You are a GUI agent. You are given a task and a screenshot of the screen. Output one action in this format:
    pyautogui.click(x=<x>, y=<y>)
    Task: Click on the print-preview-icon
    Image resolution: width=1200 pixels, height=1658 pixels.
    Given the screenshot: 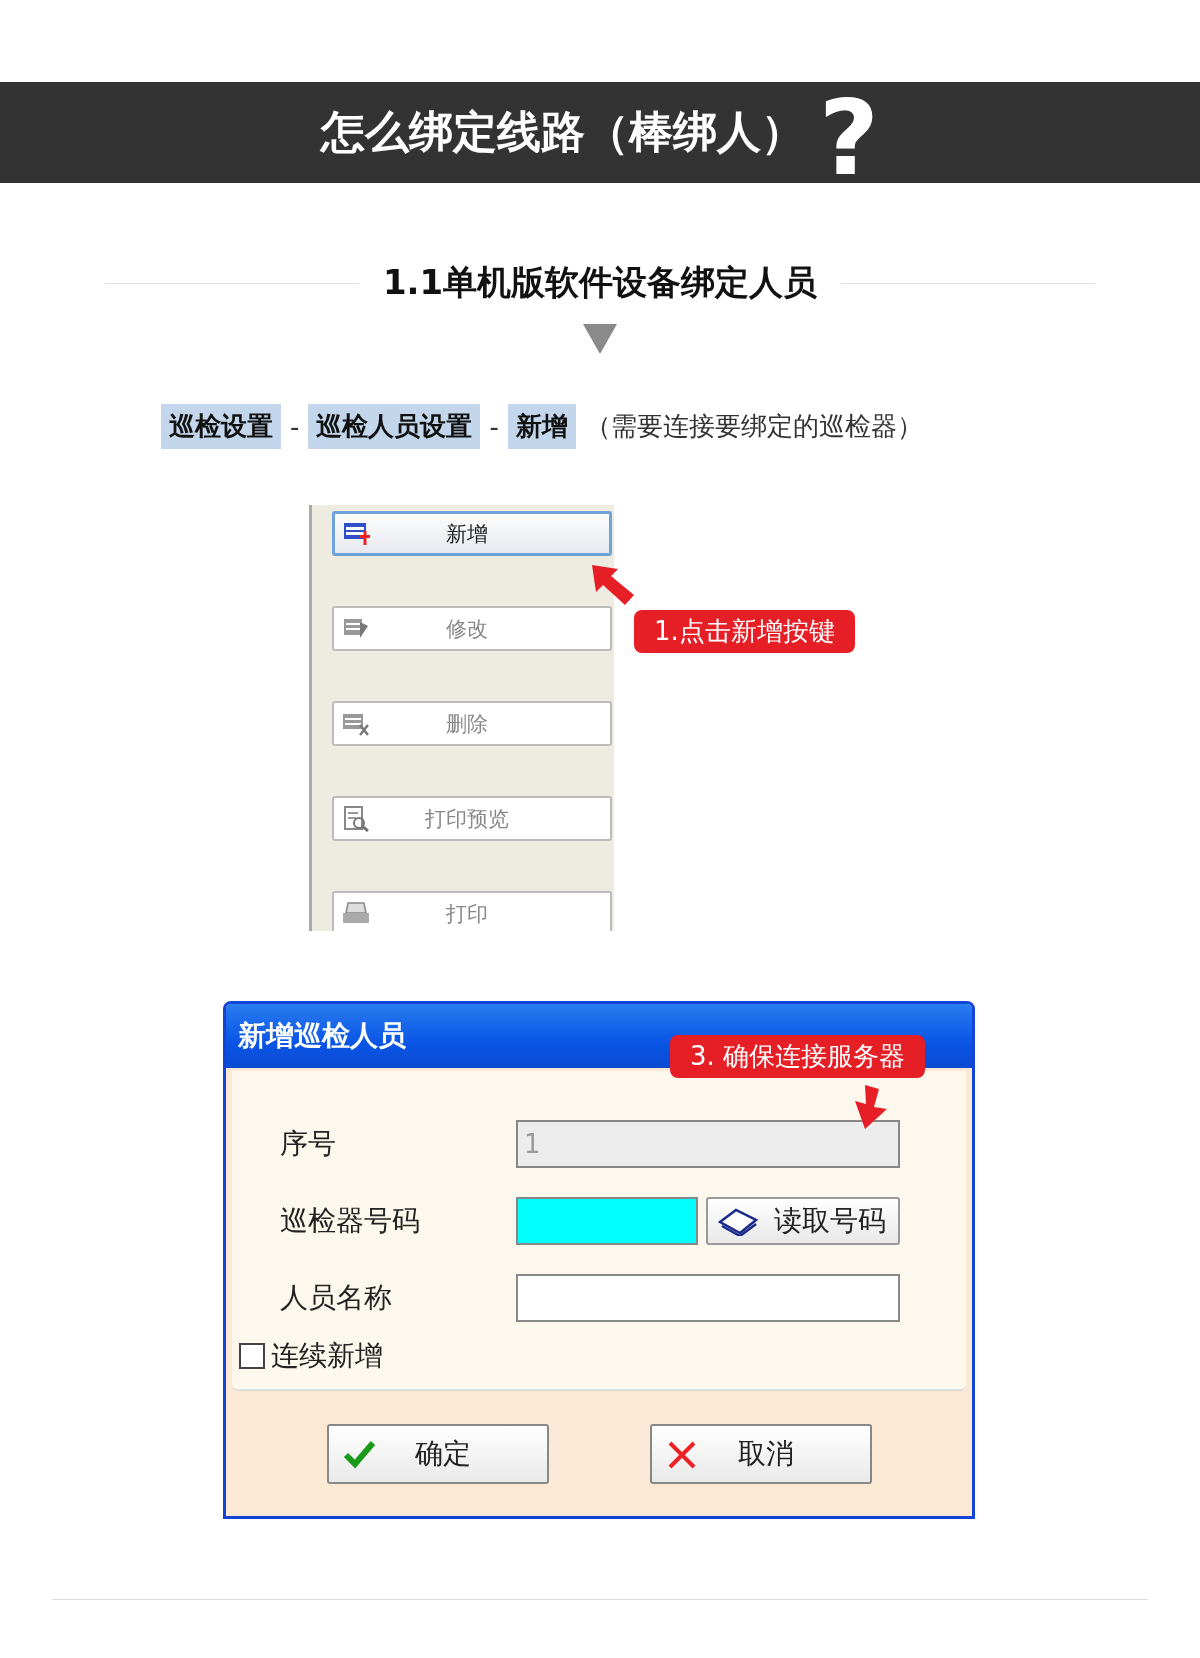 What is the action you would take?
    pyautogui.click(x=356, y=818)
    